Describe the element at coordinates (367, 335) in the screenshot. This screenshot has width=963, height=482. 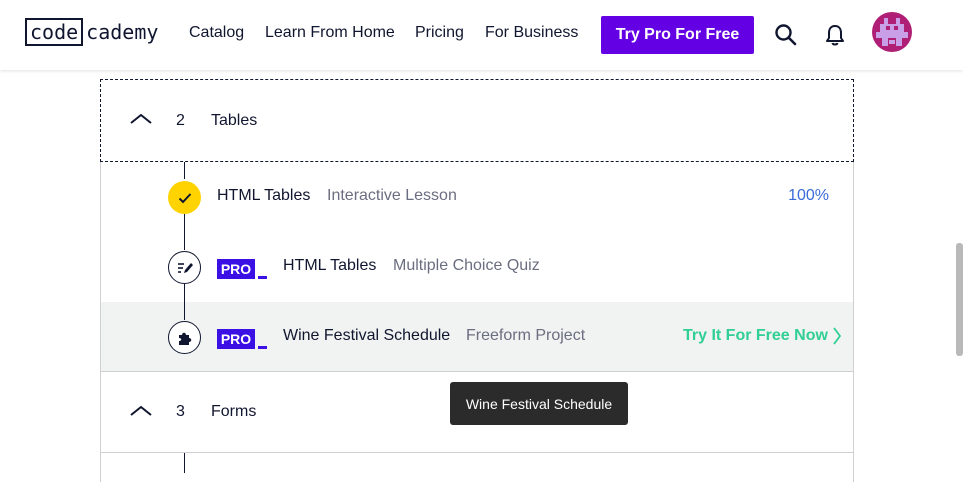
I see `item-title: Wine Festival Schedule` at that location.